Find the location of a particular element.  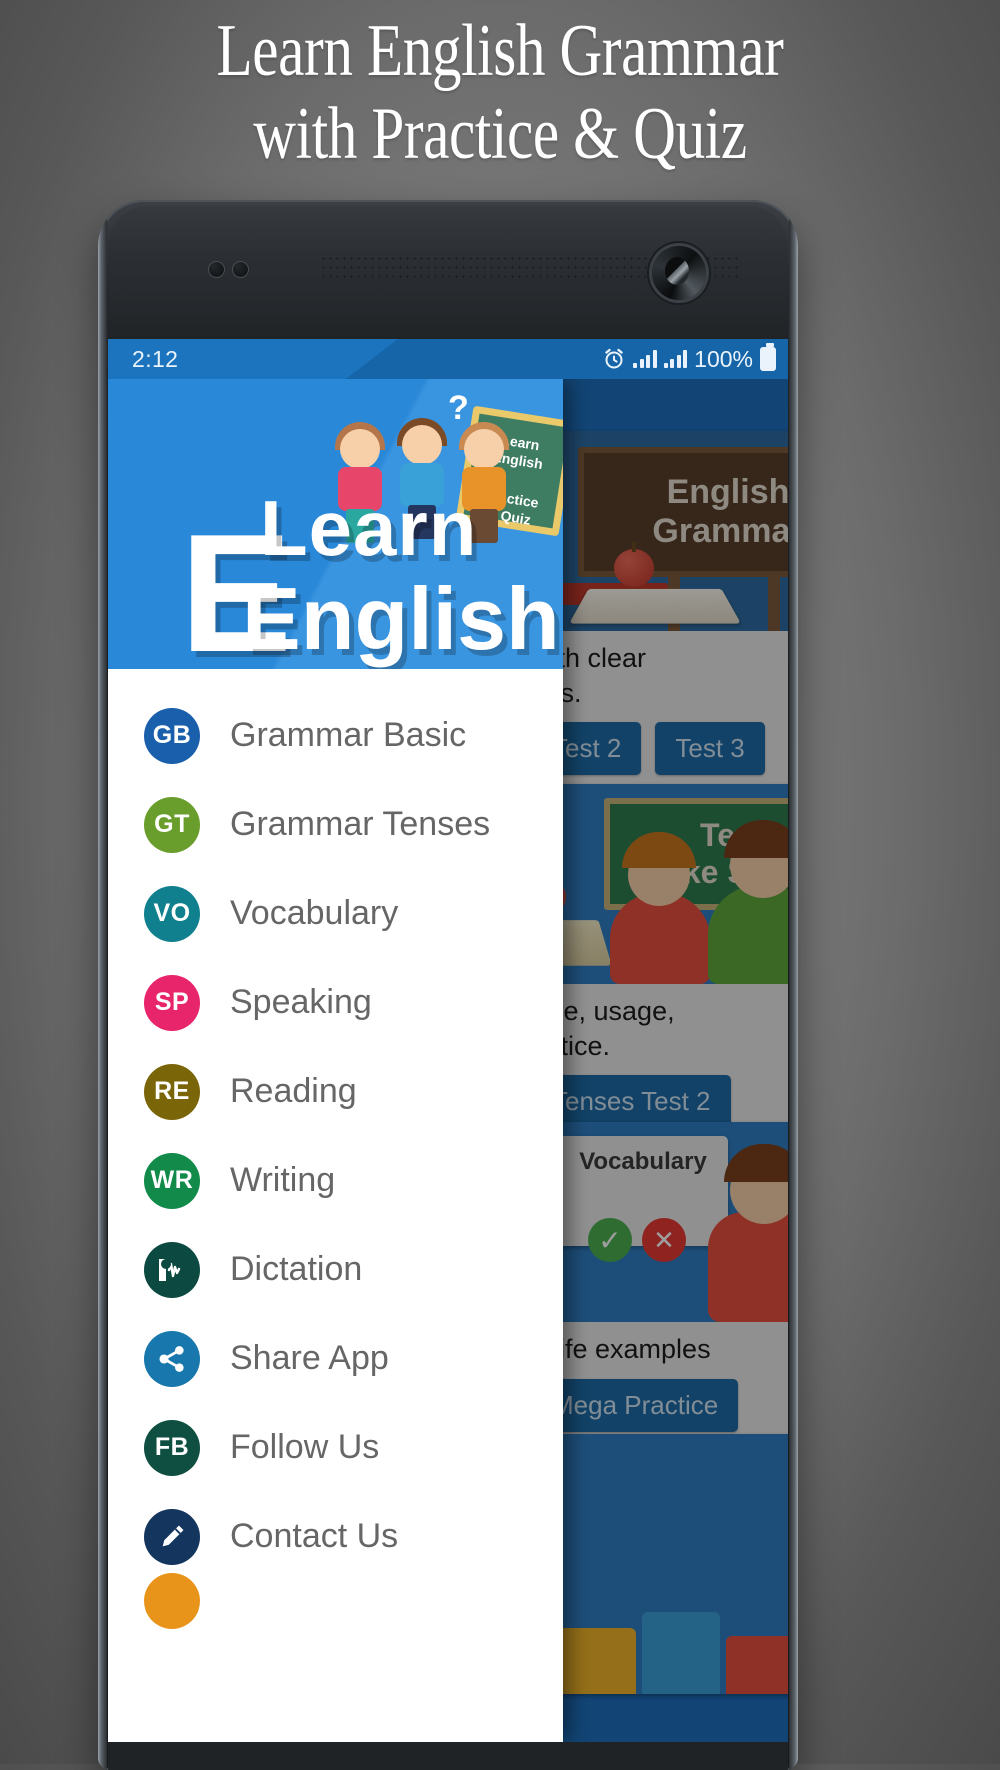

front-camera-icon is located at coordinates (679, 273).